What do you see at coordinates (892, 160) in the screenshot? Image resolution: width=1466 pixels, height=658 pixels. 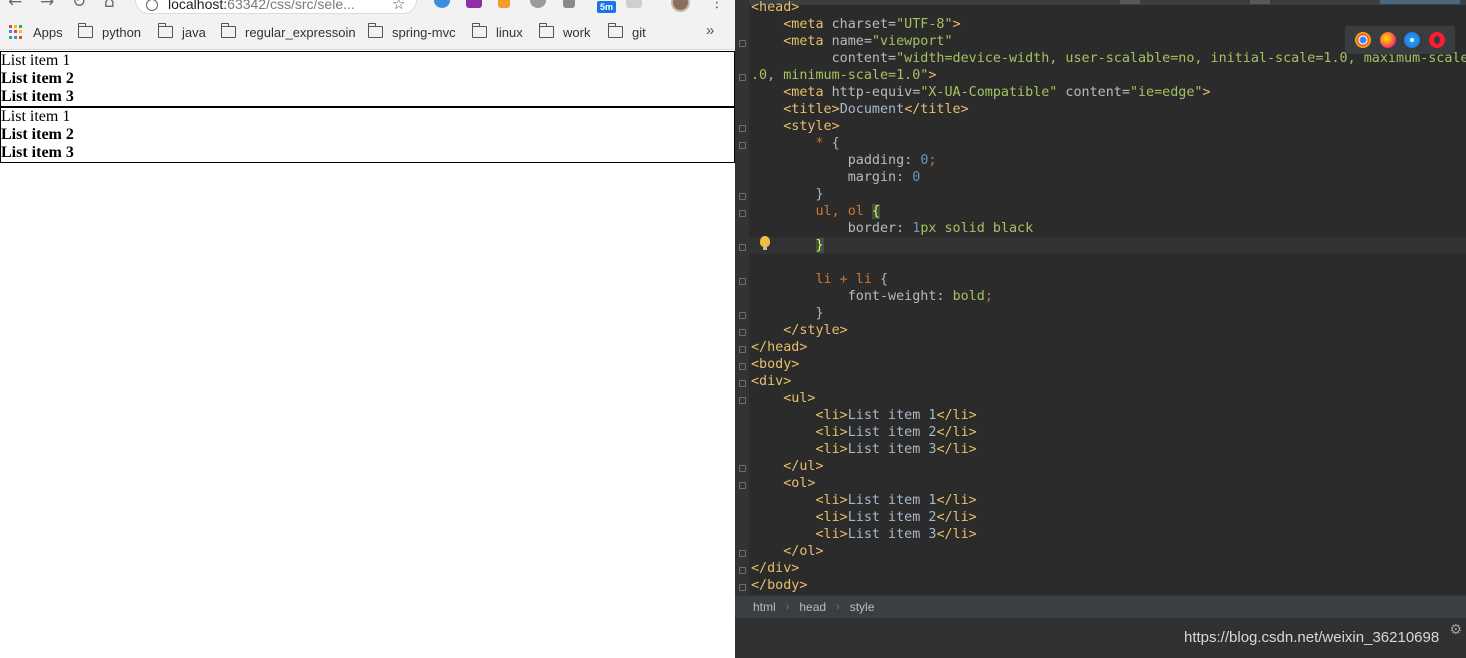 I see `code-line: padding: 0;` at bounding box center [892, 160].